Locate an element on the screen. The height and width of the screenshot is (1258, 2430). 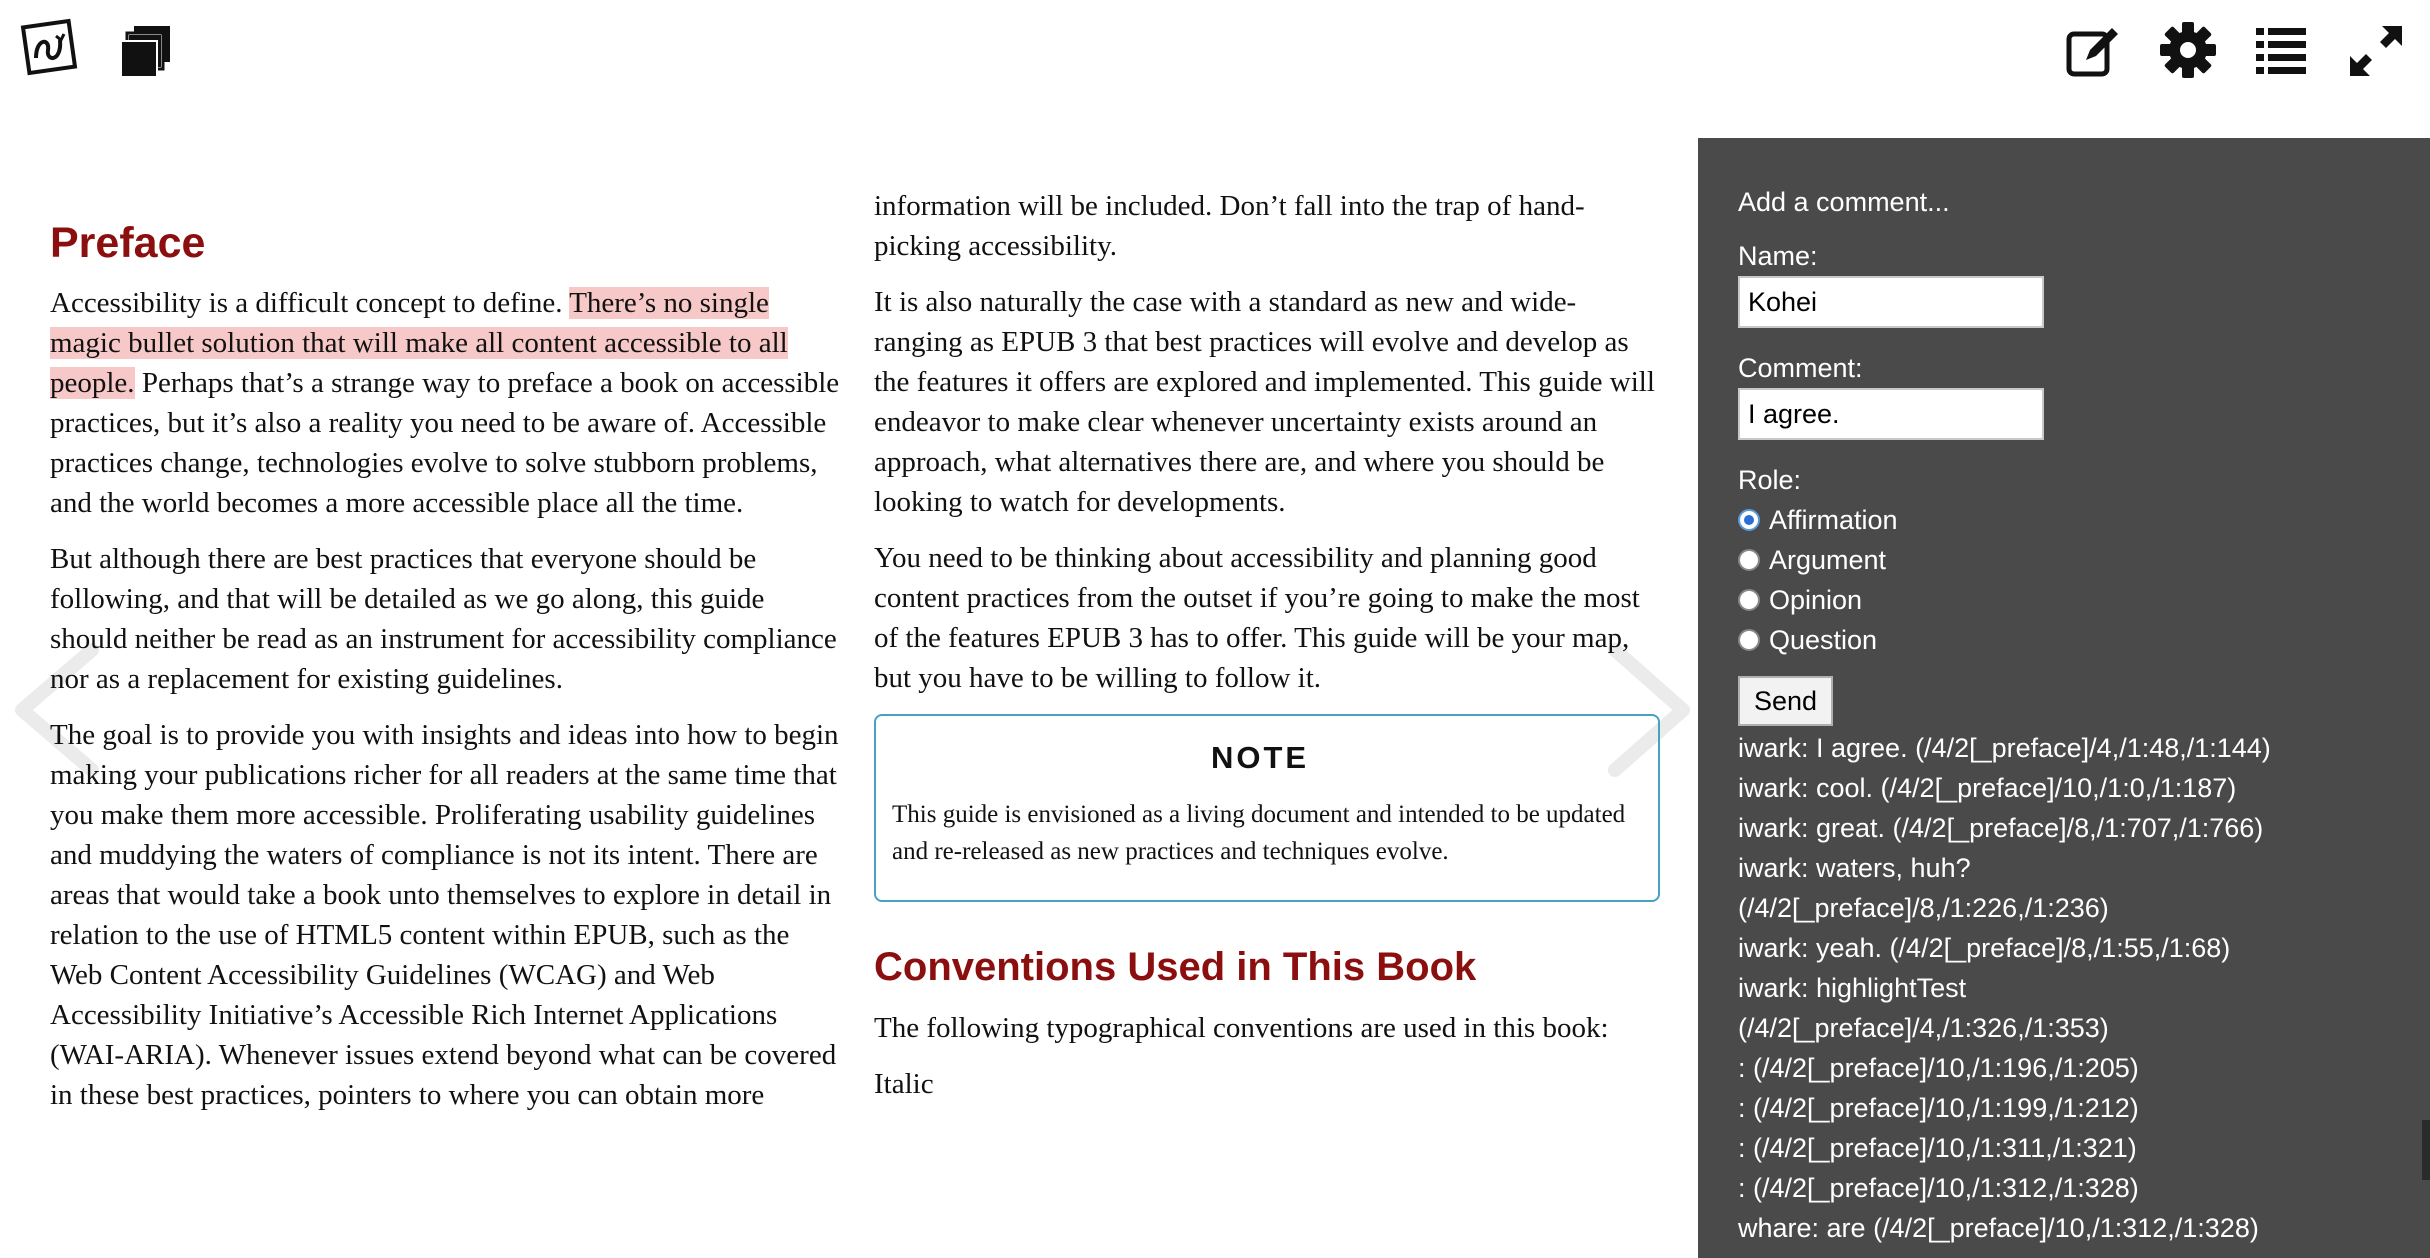
role-option-question: Question is located at coordinates (2084, 640).